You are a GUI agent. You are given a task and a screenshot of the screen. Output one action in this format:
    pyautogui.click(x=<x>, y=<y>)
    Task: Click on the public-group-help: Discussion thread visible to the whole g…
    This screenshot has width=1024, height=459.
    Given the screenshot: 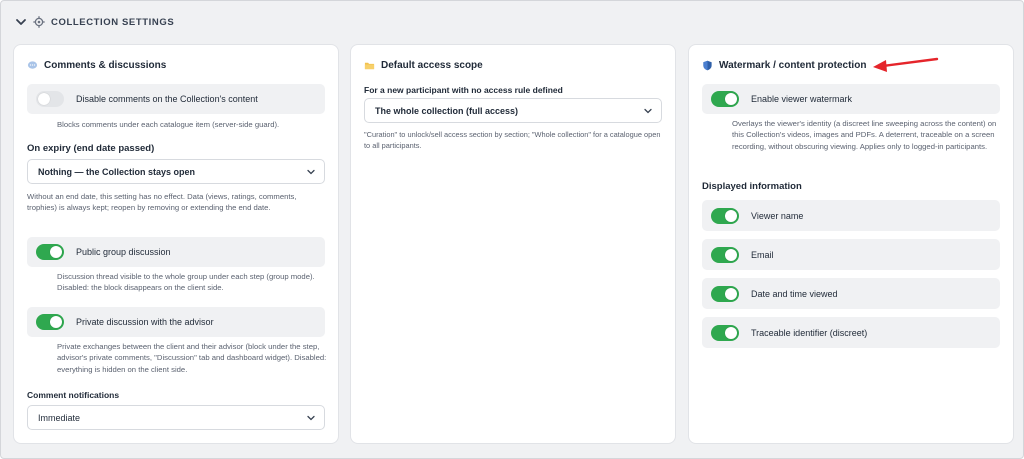 What is the action you would take?
    pyautogui.click(x=186, y=282)
    